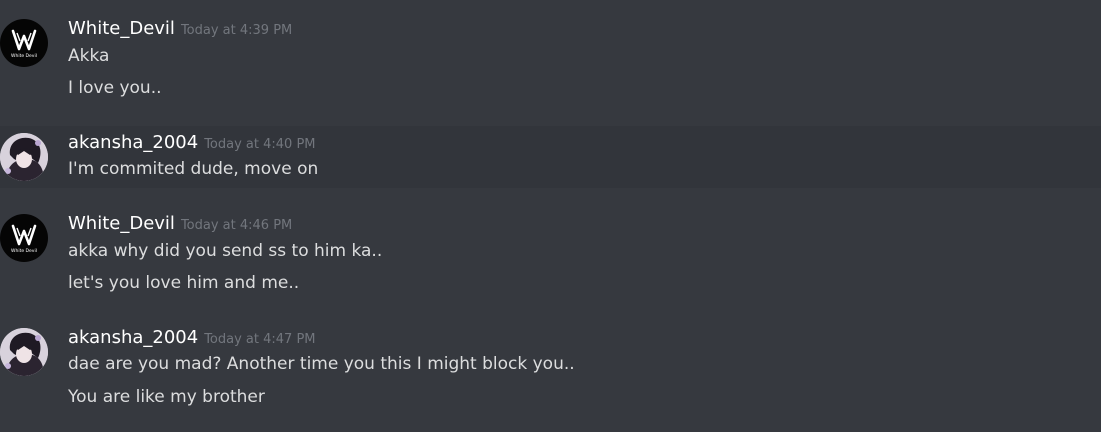 Image resolution: width=1101 pixels, height=432 pixels. I want to click on message-text: akka why did you send ss to him ka.., so click(225, 251).